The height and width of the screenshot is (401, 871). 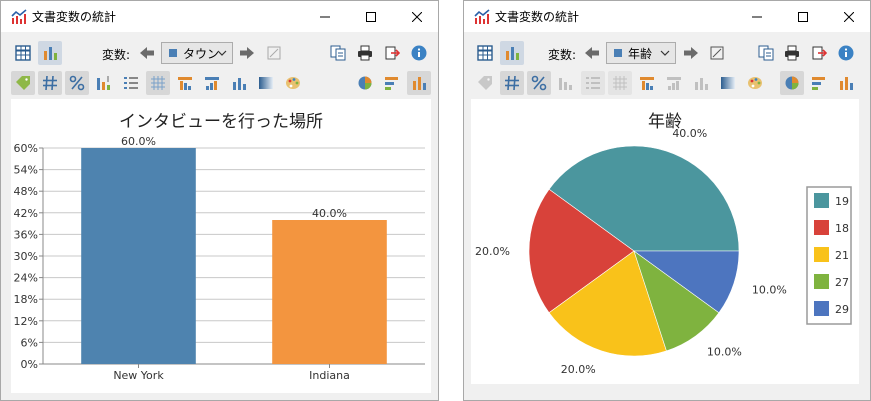 I want to click on bar-desc-icon, so click(x=647, y=83).